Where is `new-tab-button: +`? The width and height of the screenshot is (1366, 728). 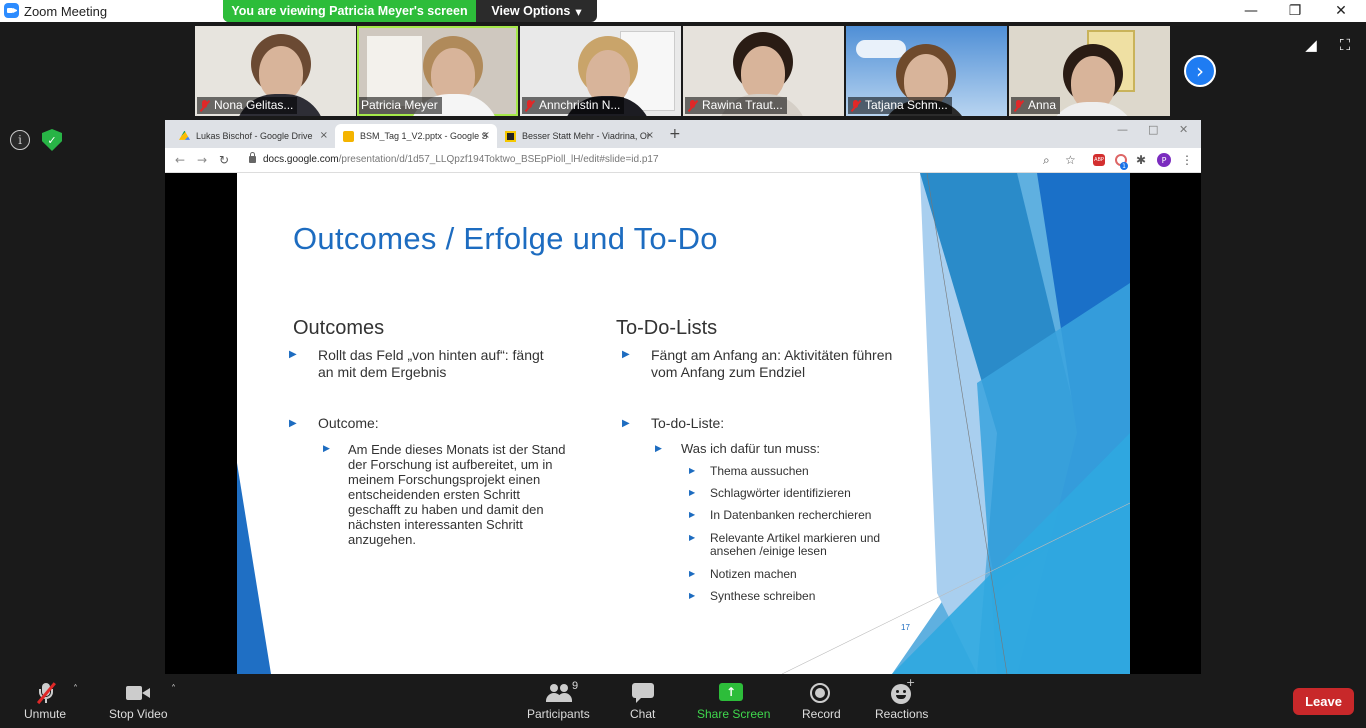 new-tab-button: + is located at coordinates (675, 134).